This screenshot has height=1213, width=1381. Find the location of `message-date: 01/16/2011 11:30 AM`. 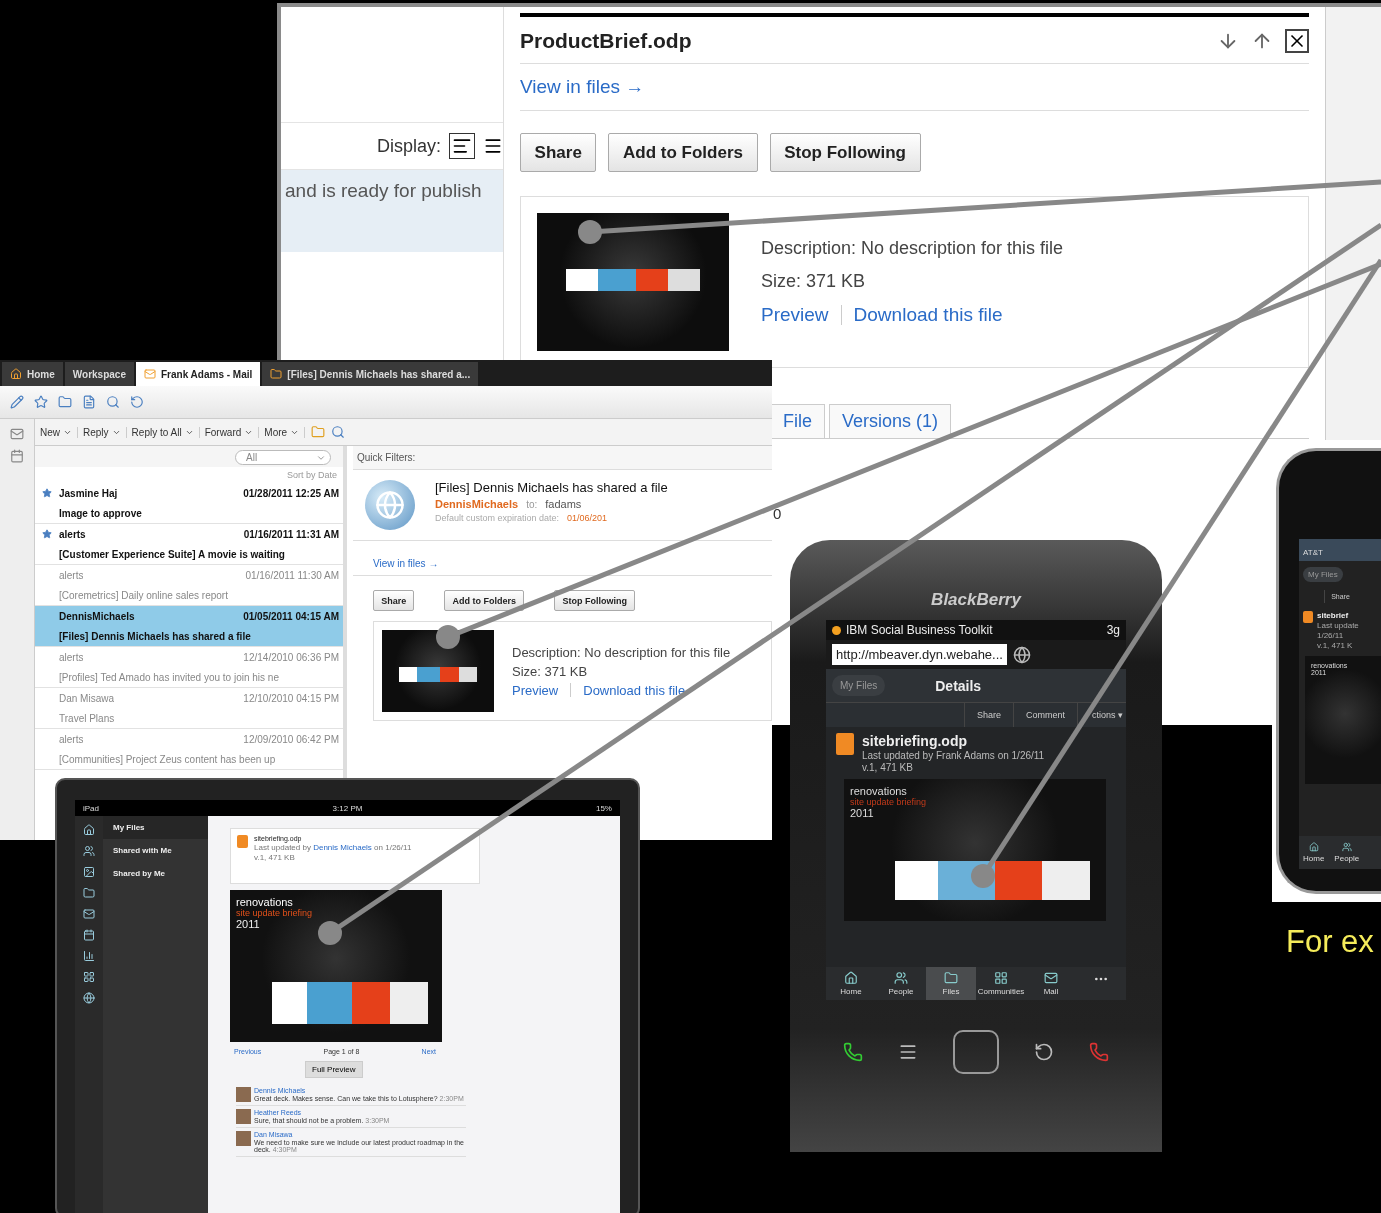

message-date: 01/16/2011 11:30 AM is located at coordinates (292, 575).